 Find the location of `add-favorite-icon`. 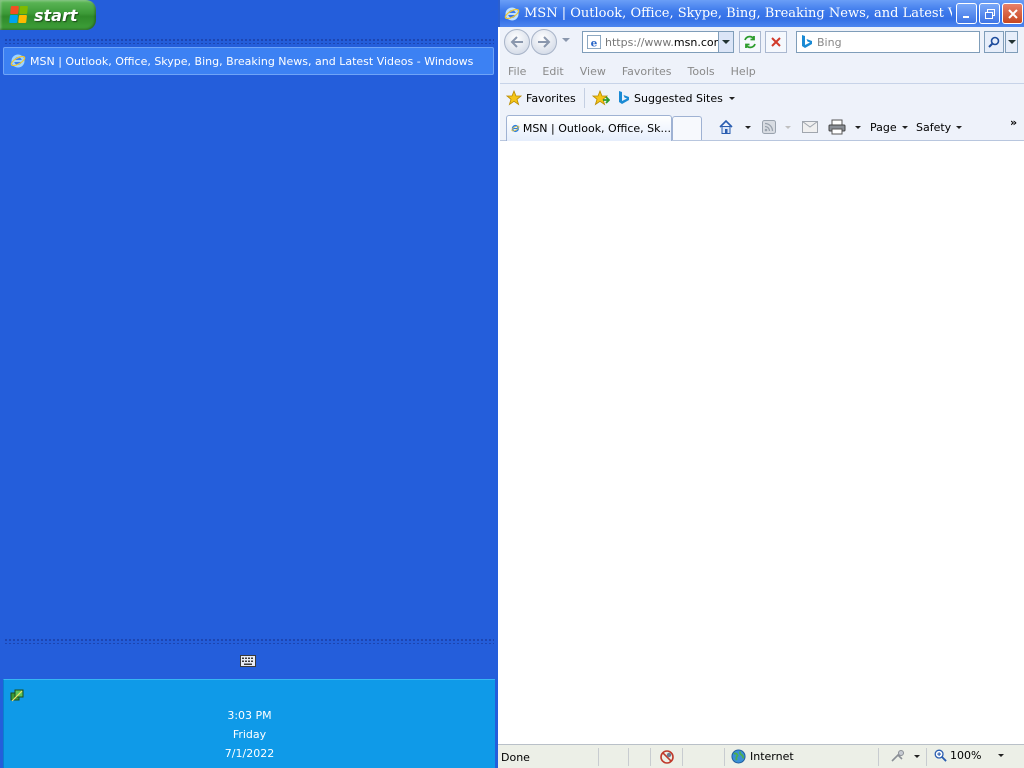

add-favorite-icon is located at coordinates (601, 98).